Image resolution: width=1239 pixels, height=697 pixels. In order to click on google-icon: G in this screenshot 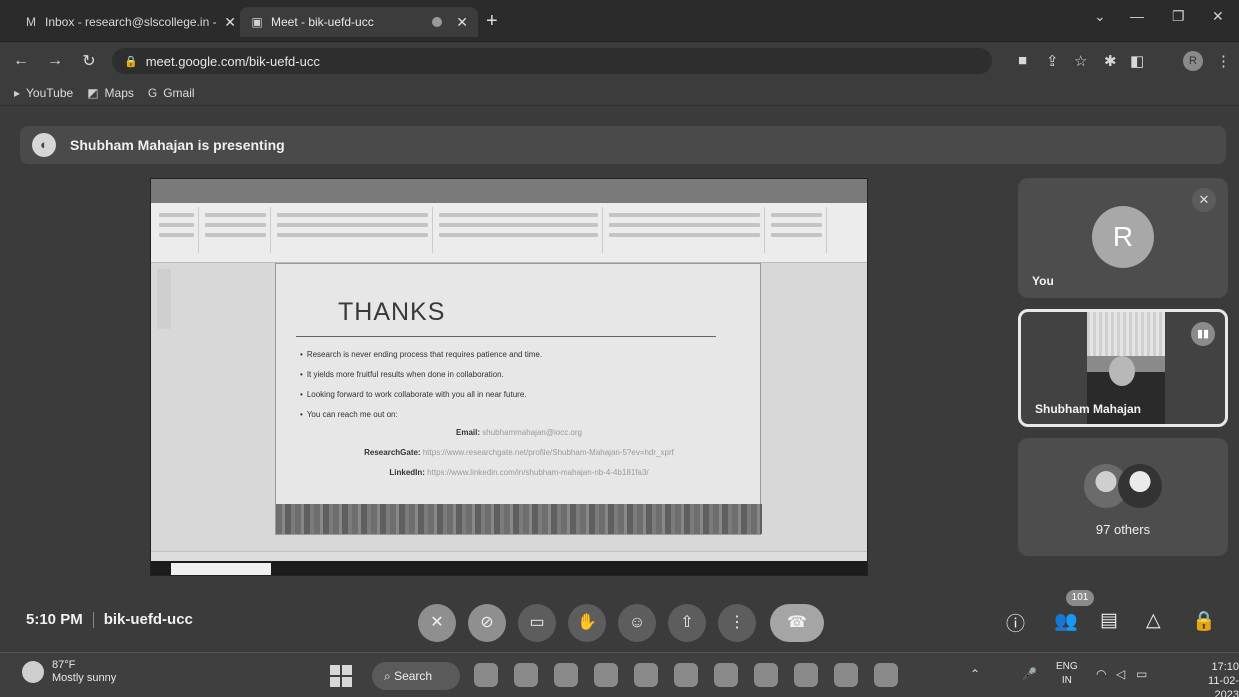, I will do `click(152, 92)`.